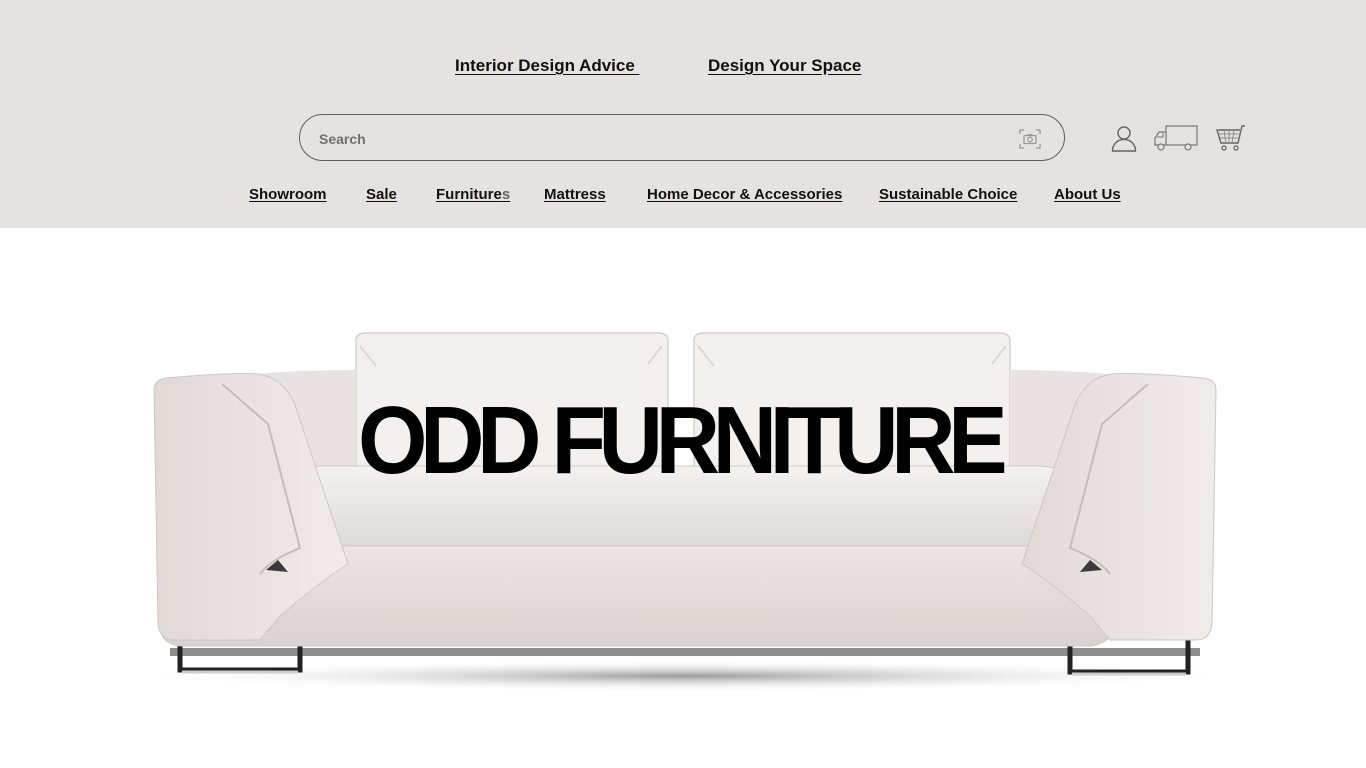 This screenshot has height=768, width=1366. Describe the element at coordinates (948, 194) in the screenshot. I see `nav-sustainable-choice: Sustainable Choice` at that location.